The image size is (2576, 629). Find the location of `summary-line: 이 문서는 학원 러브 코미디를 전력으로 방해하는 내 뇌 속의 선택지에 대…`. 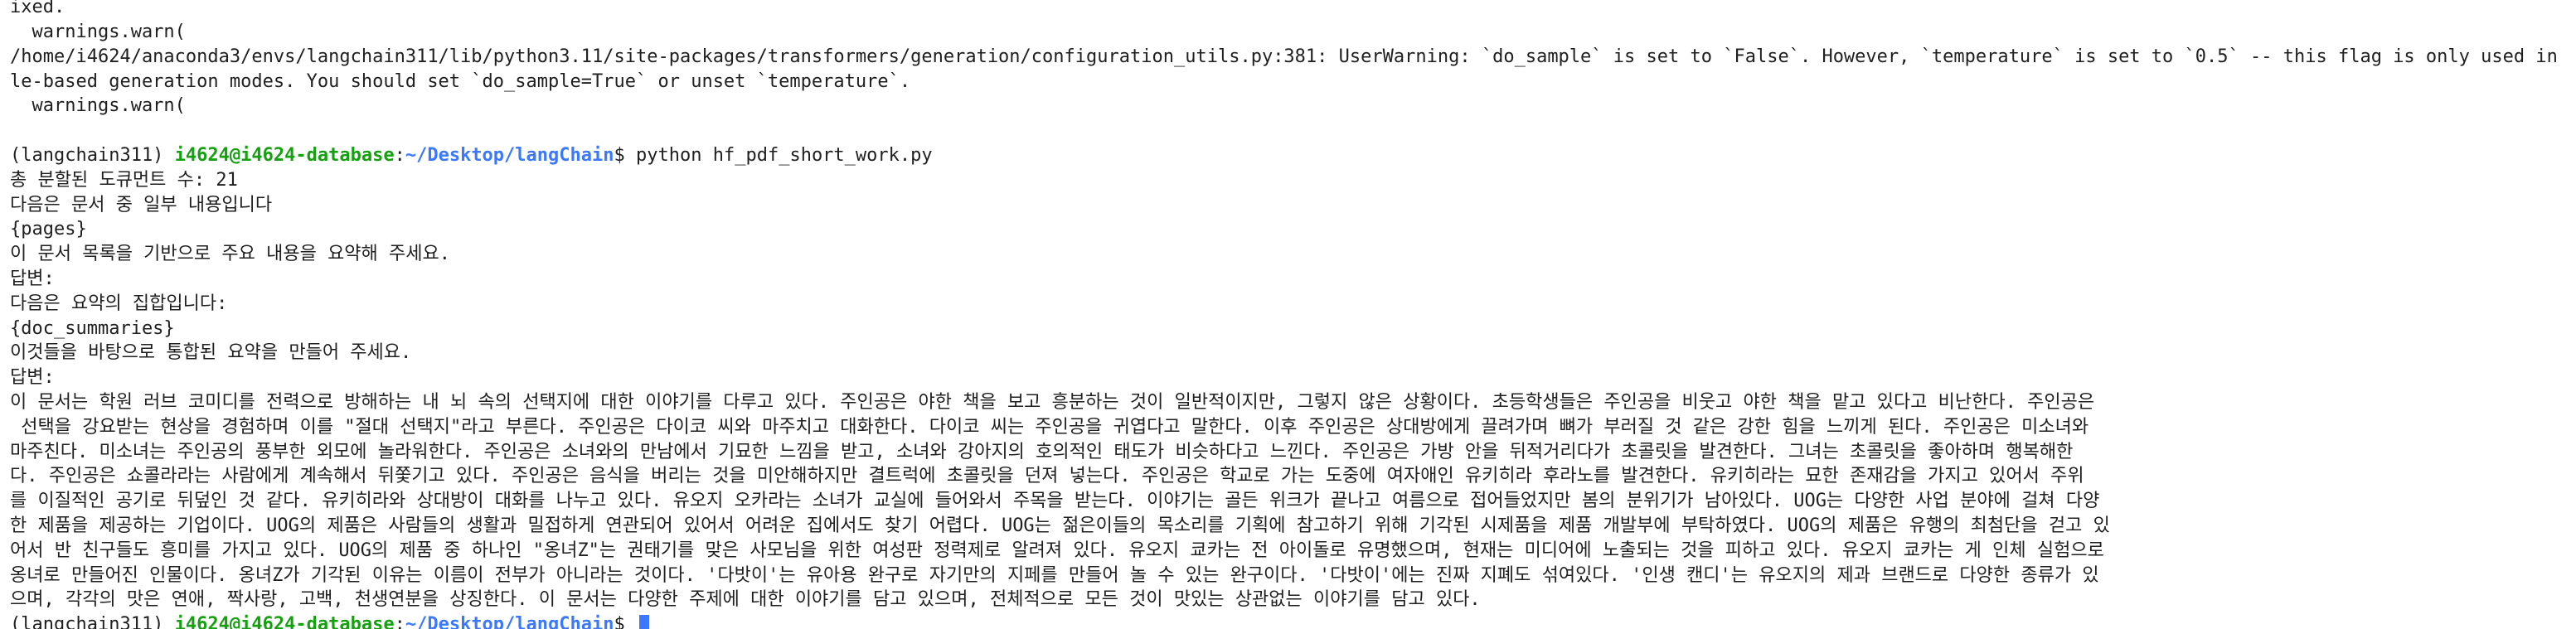

summary-line: 이 문서는 학원 러브 코미디를 전력으로 방해하는 내 뇌 속의 선택지에 대… is located at coordinates (1052, 403).